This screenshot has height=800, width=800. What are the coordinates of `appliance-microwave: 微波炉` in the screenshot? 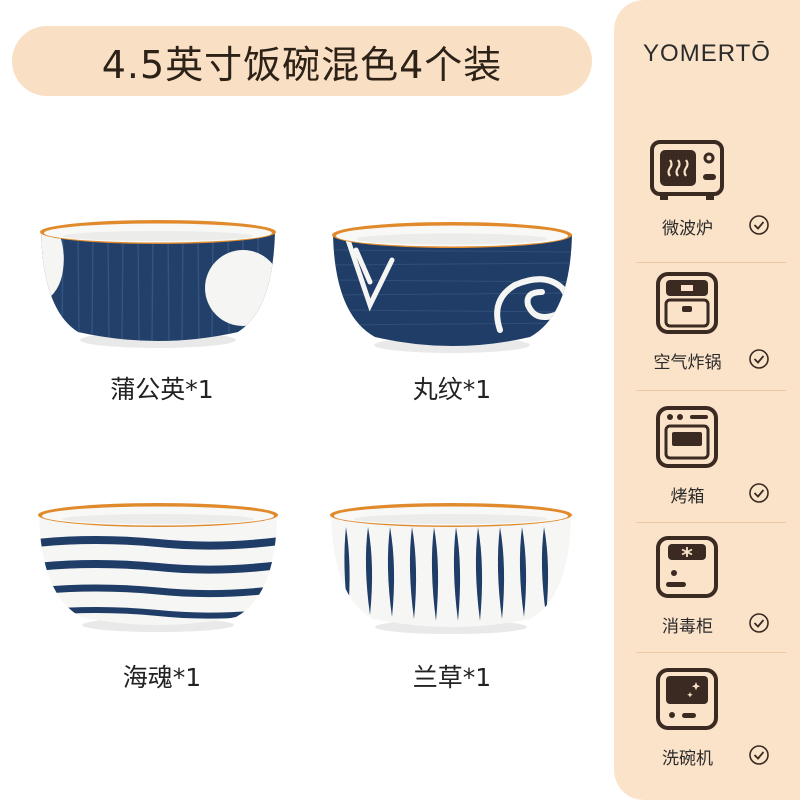 It's located at (707, 199).